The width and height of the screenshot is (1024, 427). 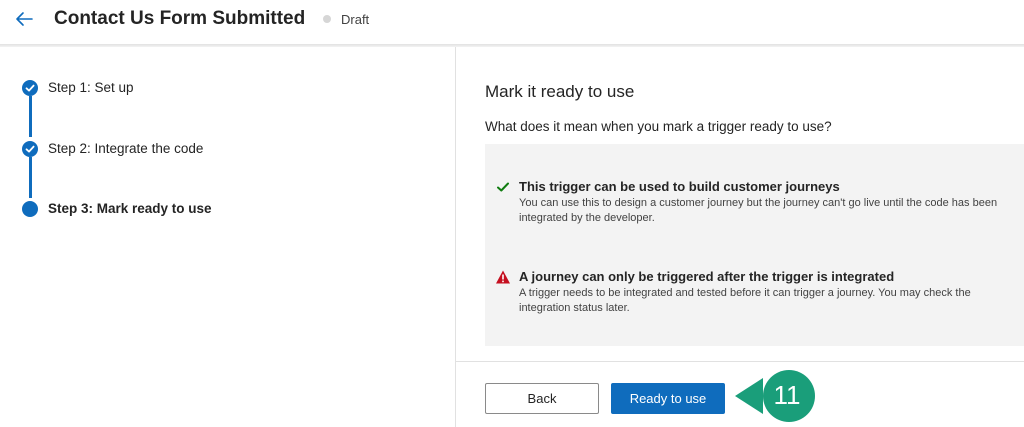 I want to click on warning-icon, so click(x=503, y=277).